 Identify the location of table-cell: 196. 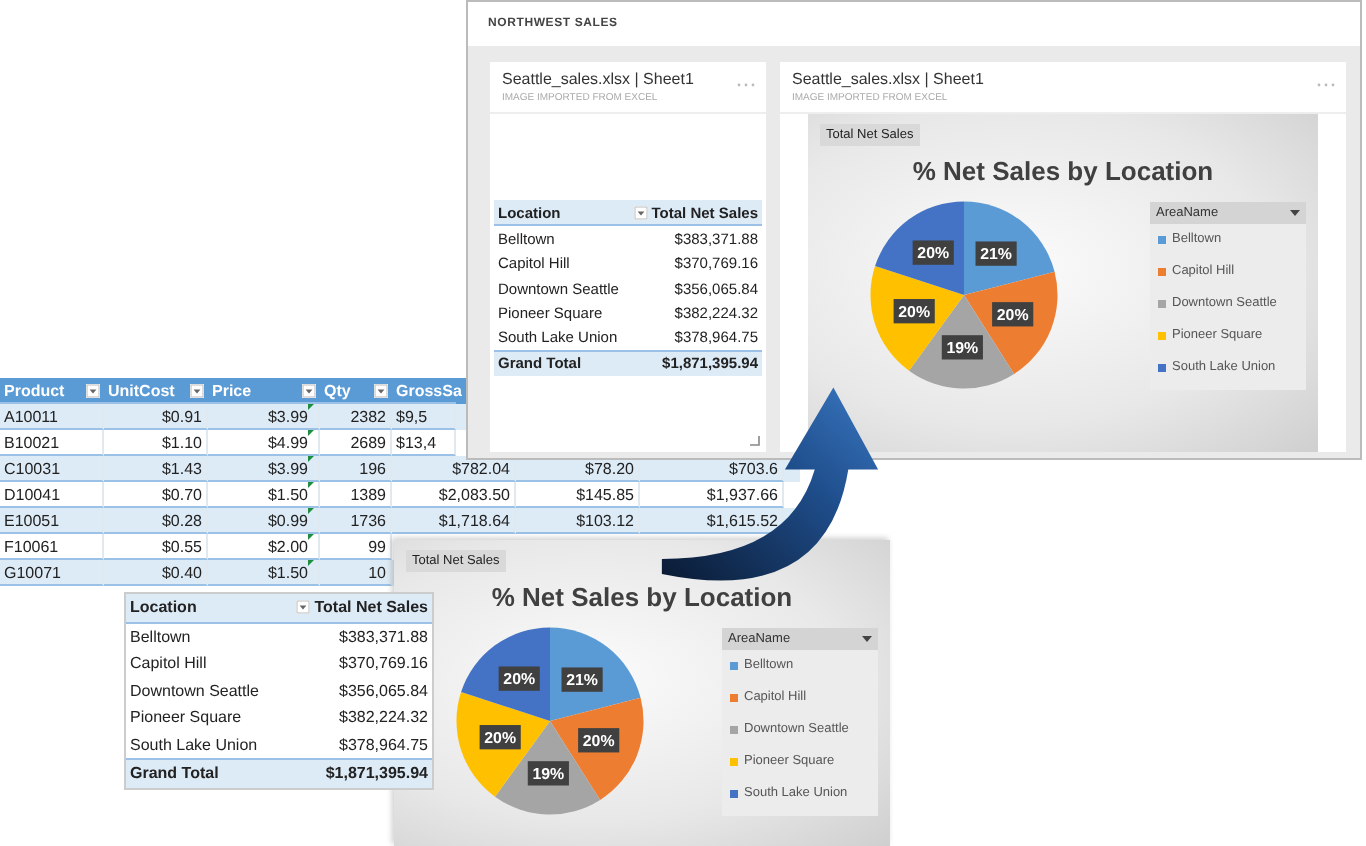
(356, 469).